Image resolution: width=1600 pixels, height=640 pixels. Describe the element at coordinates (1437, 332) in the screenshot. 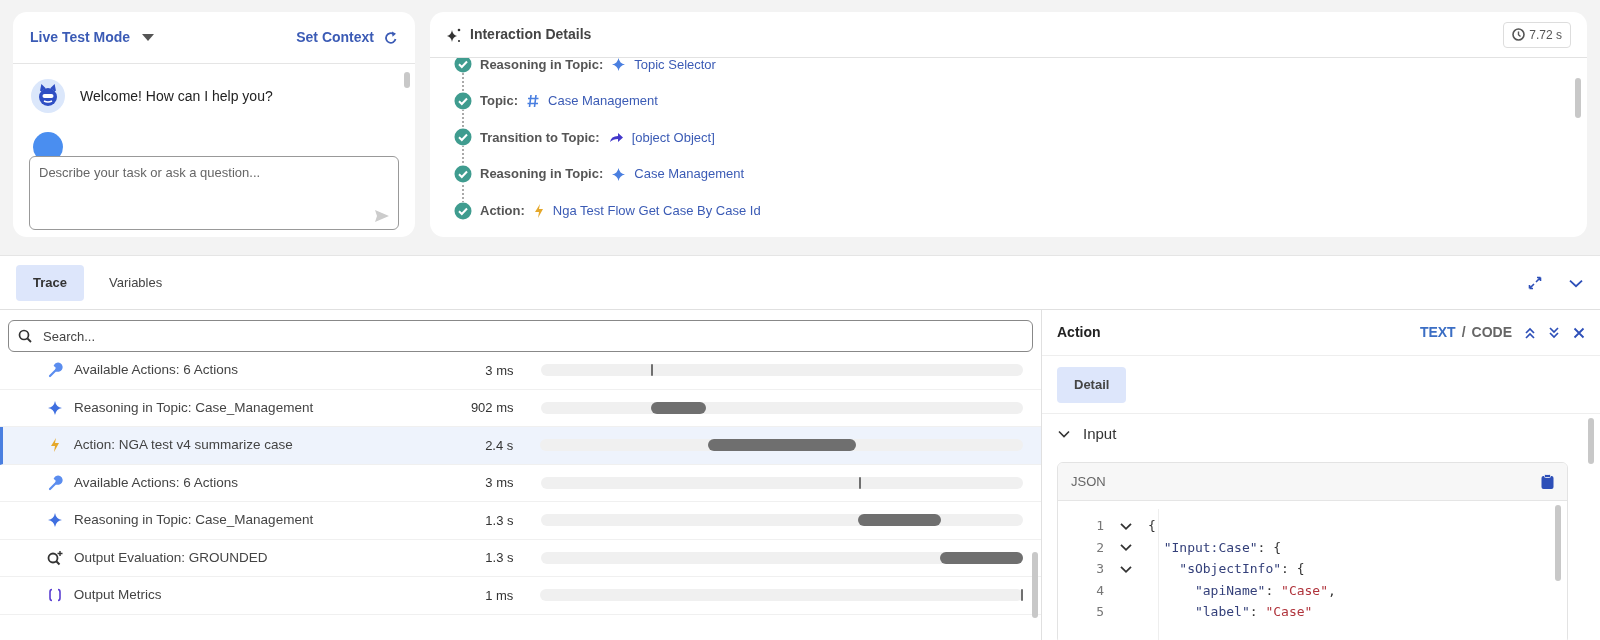

I see `view-mode-toggle: TEXT` at that location.